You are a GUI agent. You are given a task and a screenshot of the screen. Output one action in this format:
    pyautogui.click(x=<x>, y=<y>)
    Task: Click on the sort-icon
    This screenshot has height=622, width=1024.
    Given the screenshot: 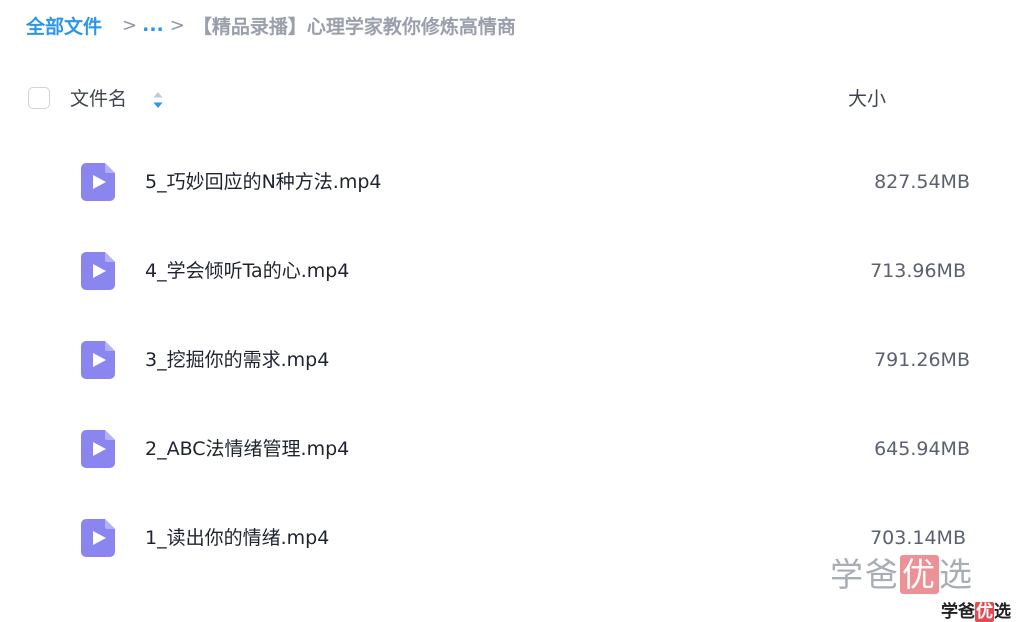 What is the action you would take?
    pyautogui.click(x=158, y=100)
    